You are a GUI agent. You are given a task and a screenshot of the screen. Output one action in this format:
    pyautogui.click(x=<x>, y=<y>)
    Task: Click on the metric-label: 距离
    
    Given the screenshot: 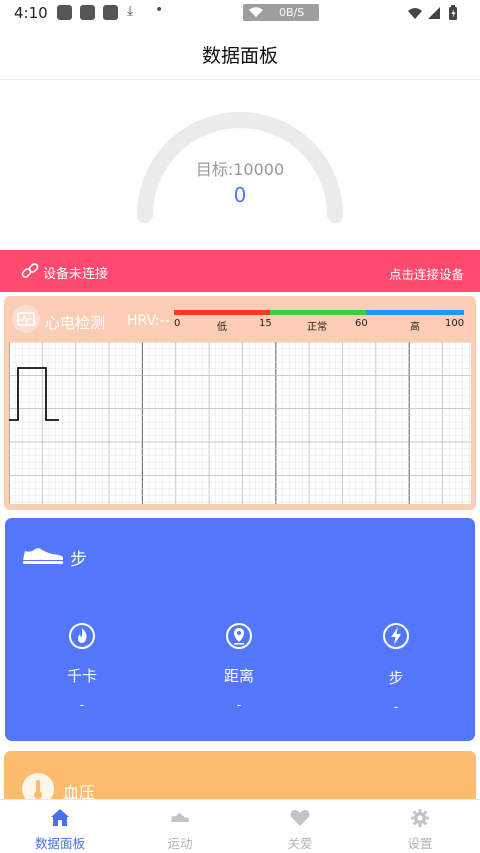 What is the action you would take?
    pyautogui.click(x=238, y=676)
    